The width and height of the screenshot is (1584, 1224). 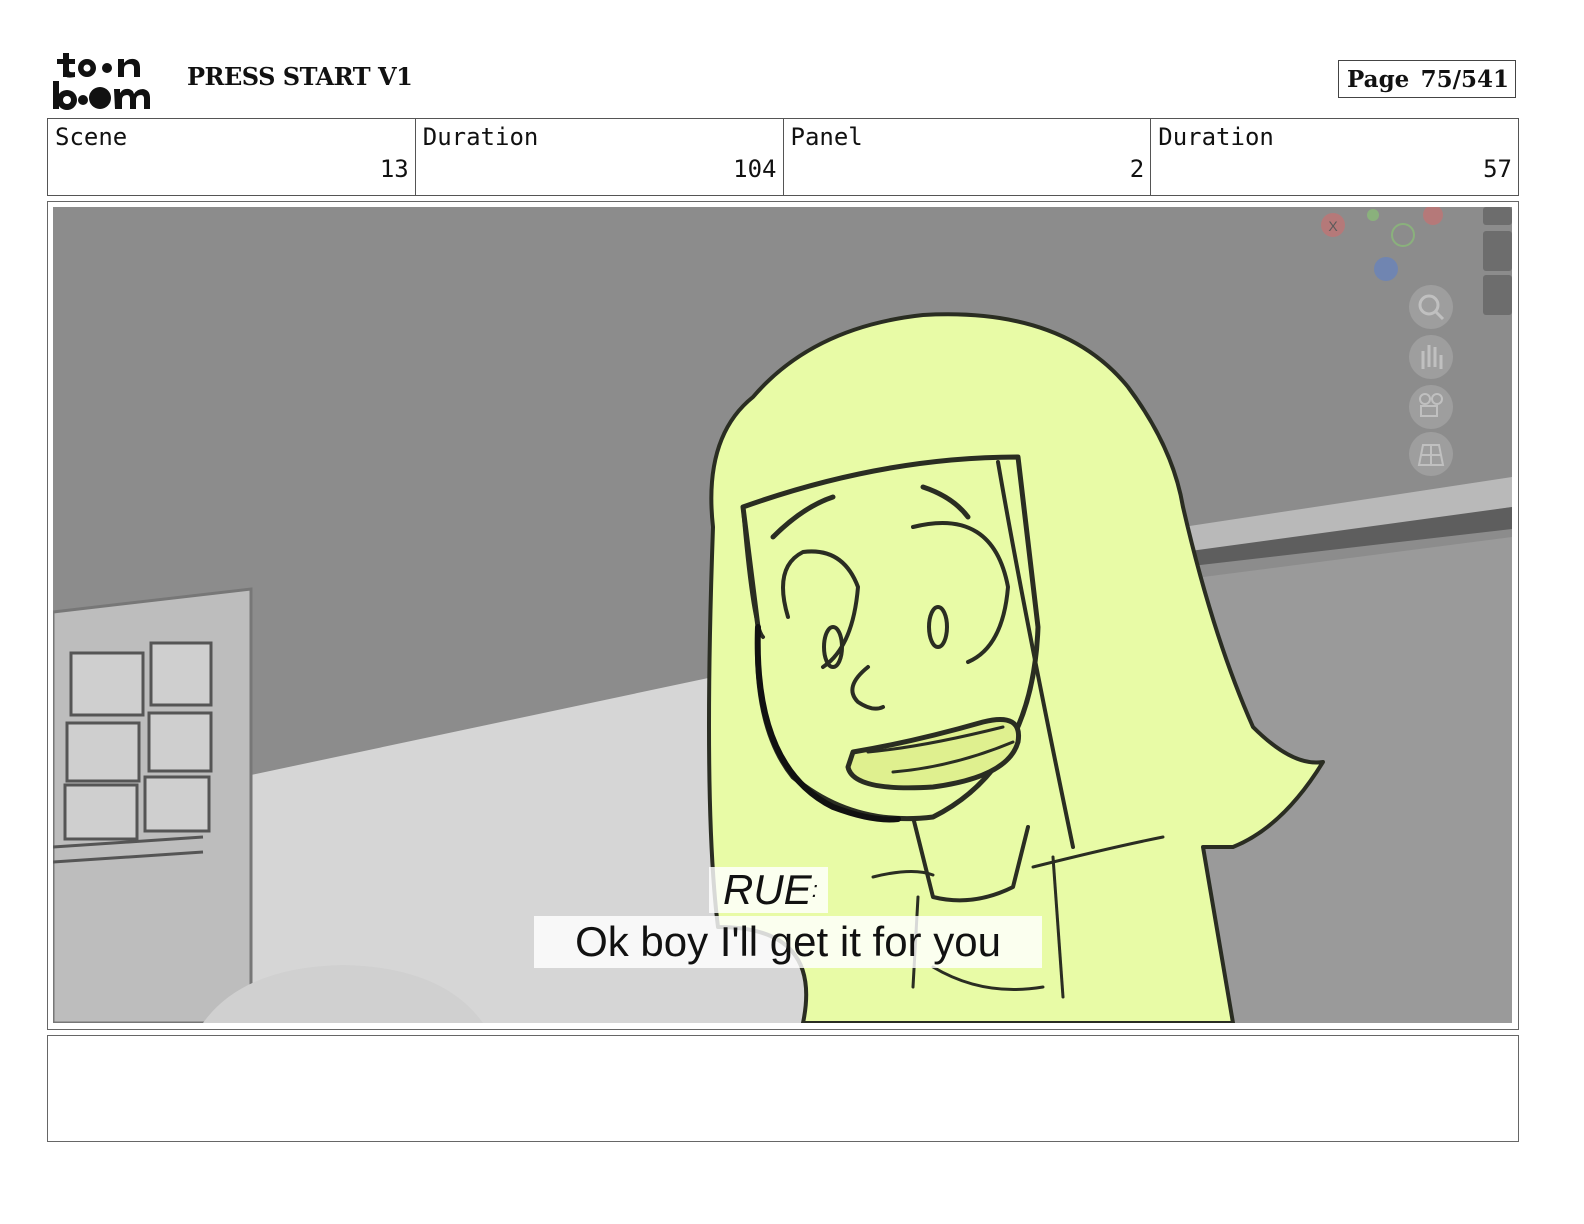 What do you see at coordinates (814, 889) in the screenshot?
I see `speaker-colon: :` at bounding box center [814, 889].